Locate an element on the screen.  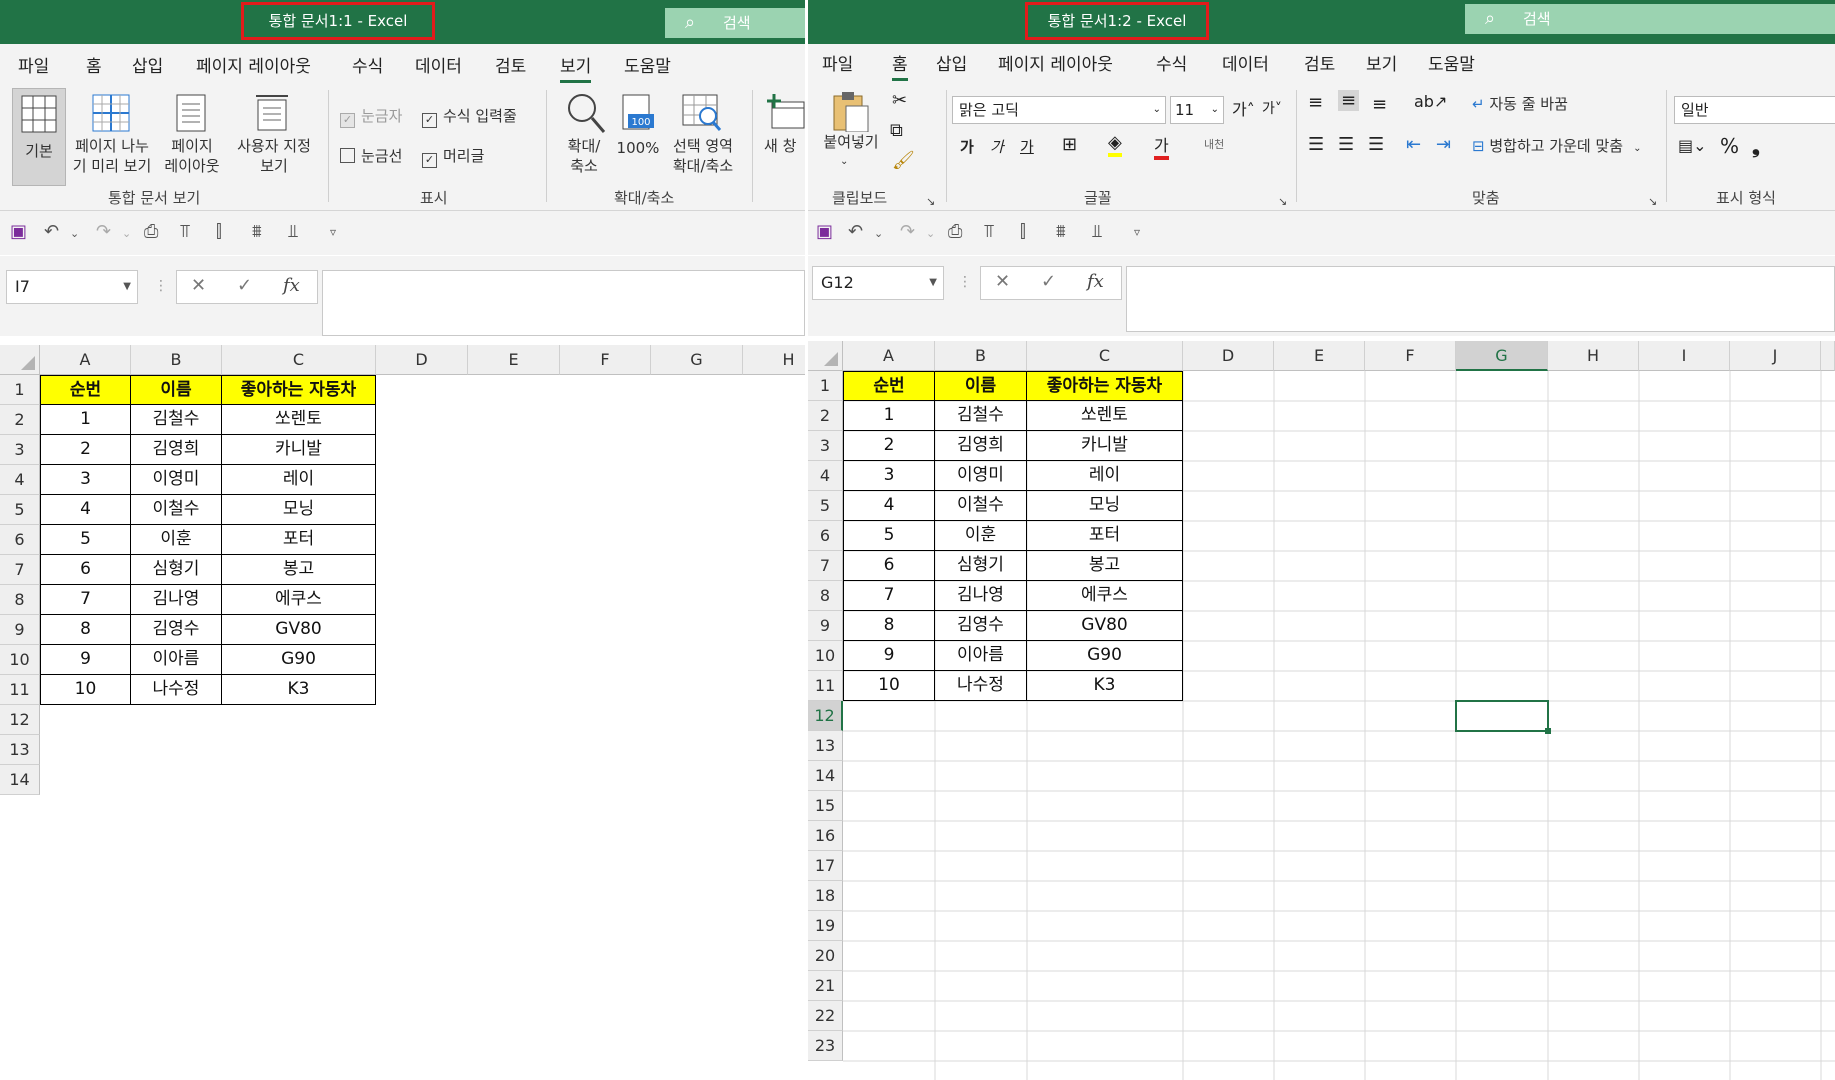
row-header-17: 17 is located at coordinates (825, 866).